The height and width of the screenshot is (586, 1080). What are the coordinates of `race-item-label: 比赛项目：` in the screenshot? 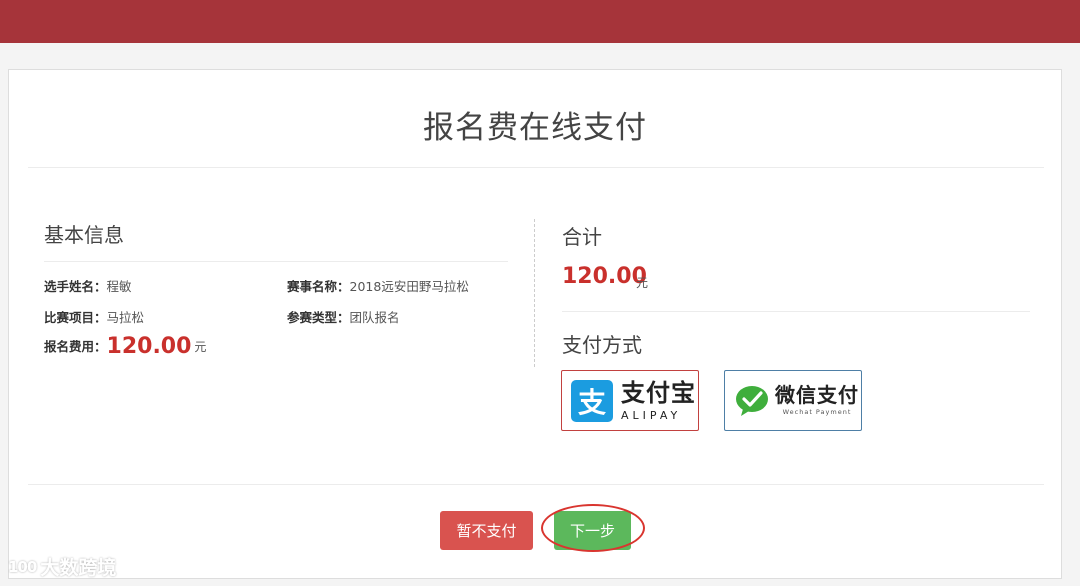 It's located at (75, 317).